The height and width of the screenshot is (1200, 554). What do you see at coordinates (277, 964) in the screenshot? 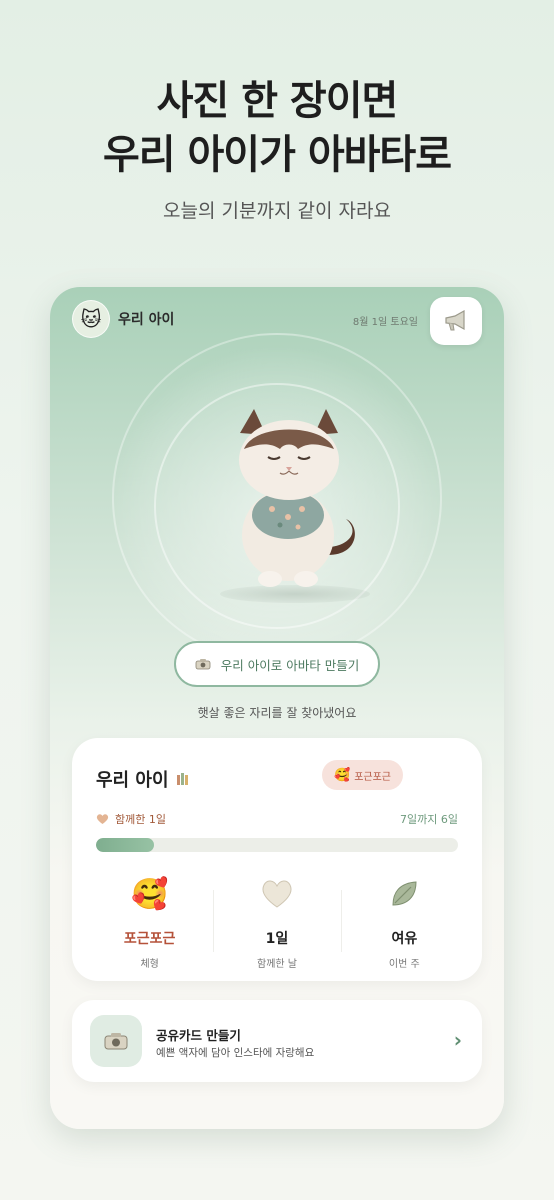
I see `stat-together-days-label: 함께한 날` at bounding box center [277, 964].